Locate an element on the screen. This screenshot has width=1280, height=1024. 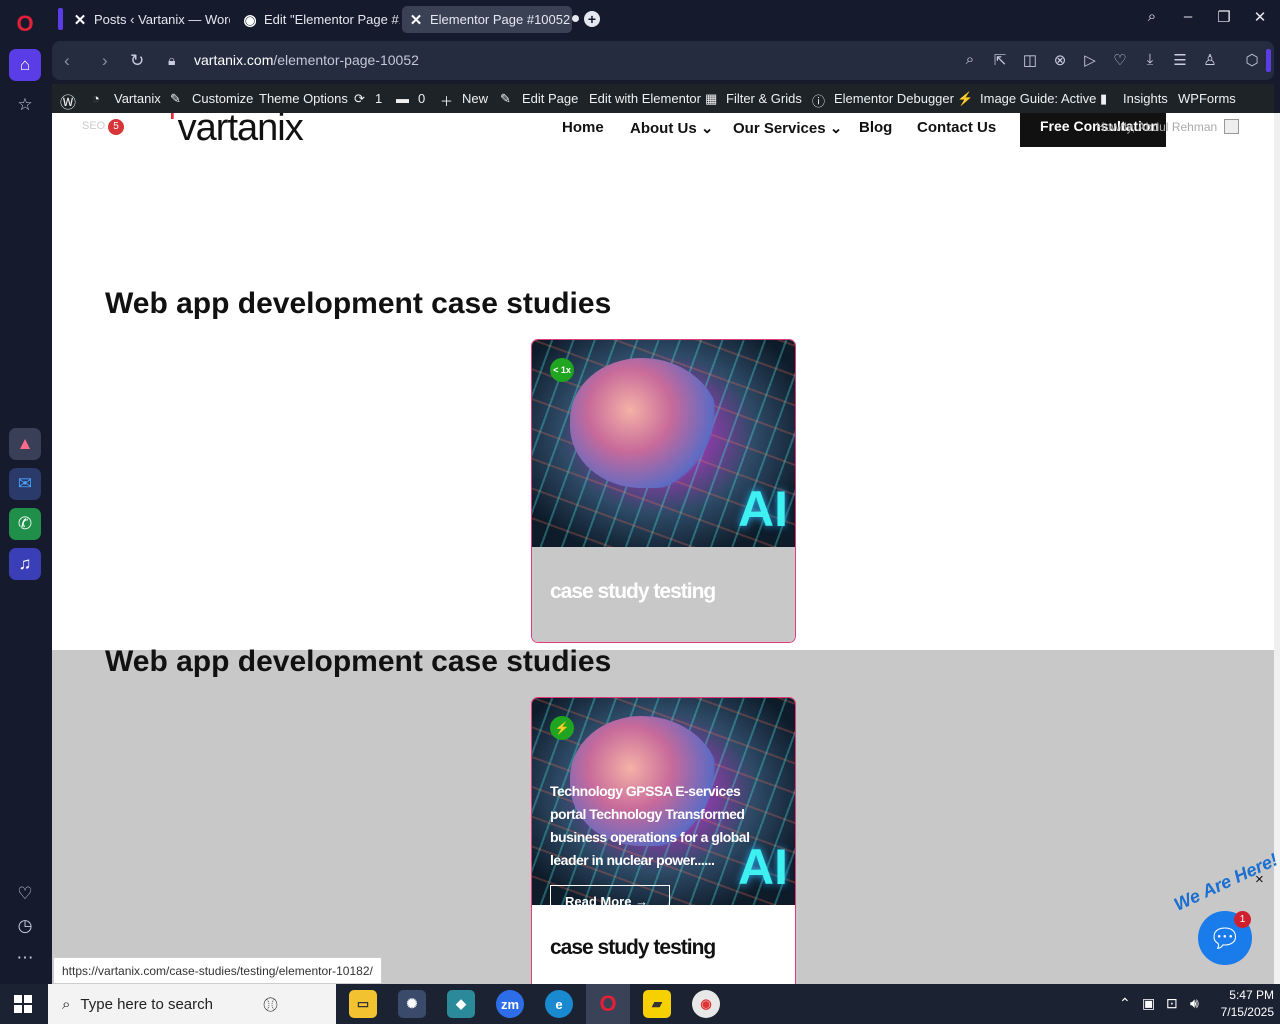
messenger-icon: ✉ is located at coordinates (25, 484).